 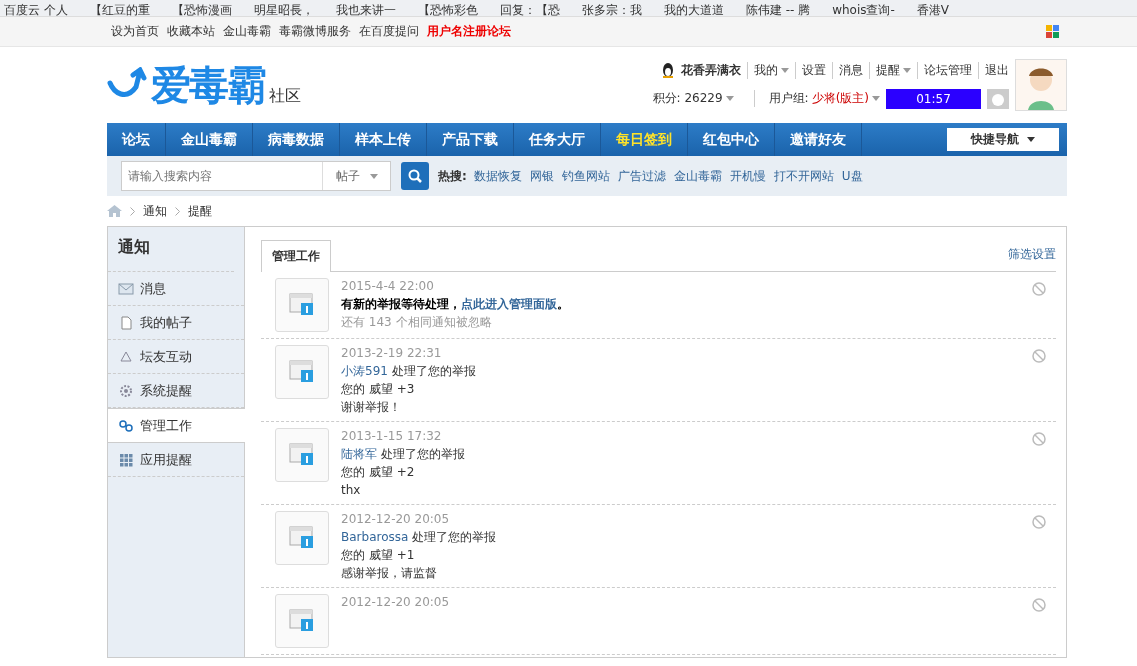 What do you see at coordinates (378, 472) in the screenshot?
I see `notification-detail: 您的 威望 +2` at bounding box center [378, 472].